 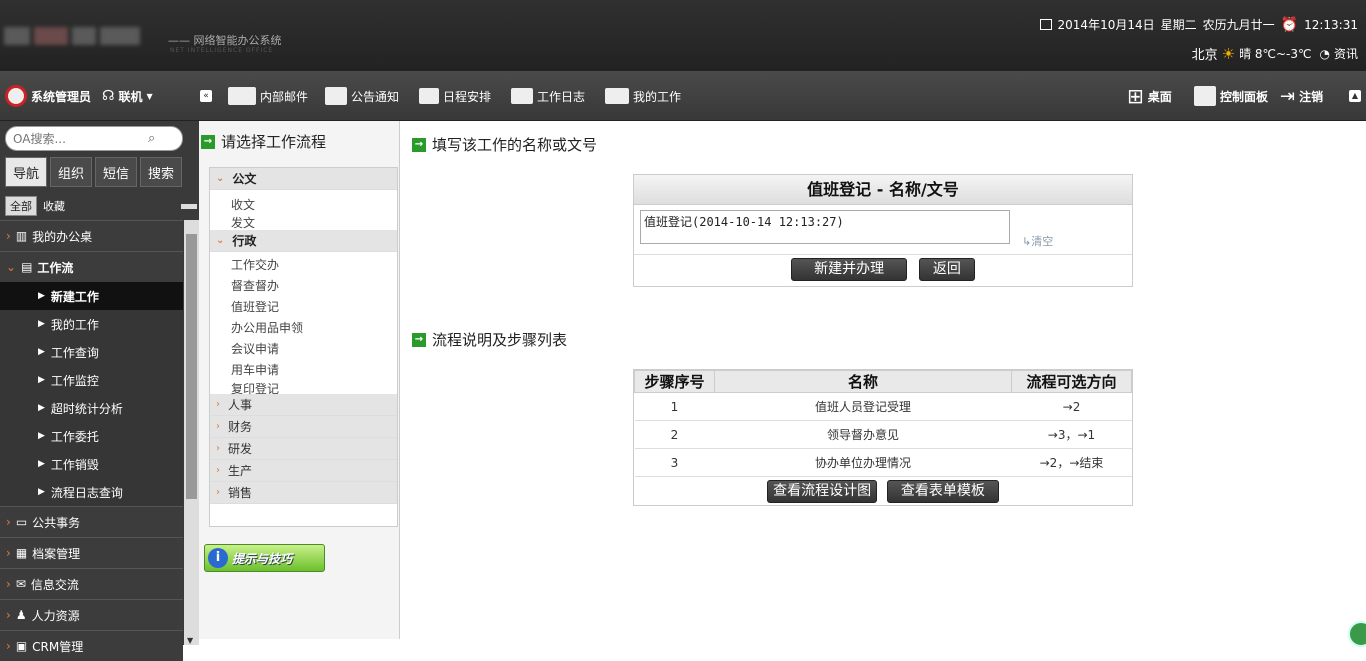 I want to click on menu-workflow: ⌄ ▤ 工作流, so click(x=91, y=266).